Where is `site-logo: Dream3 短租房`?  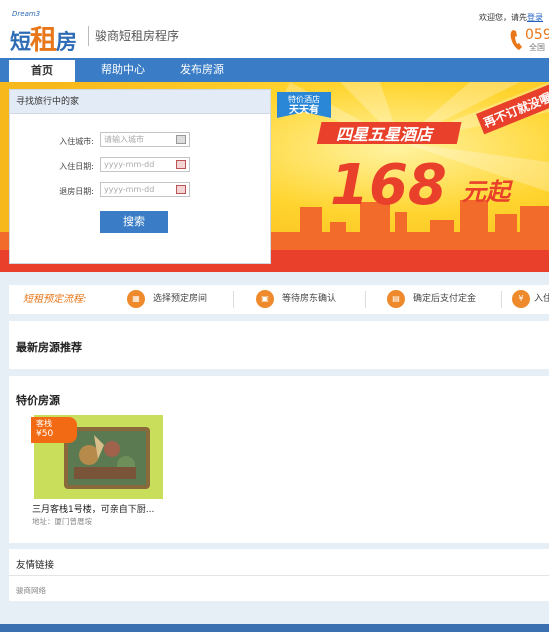 site-logo: Dream3 短租房 is located at coordinates (50, 31).